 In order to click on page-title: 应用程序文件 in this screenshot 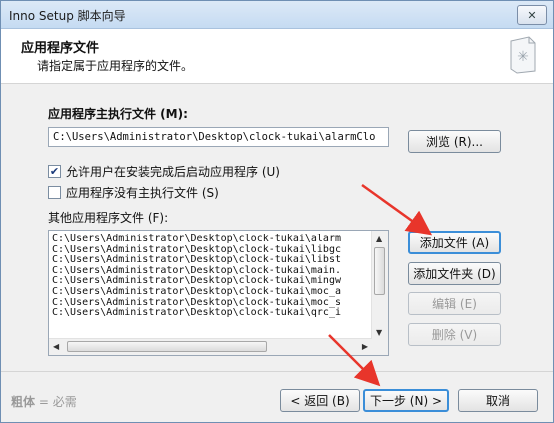, I will do `click(60, 48)`.